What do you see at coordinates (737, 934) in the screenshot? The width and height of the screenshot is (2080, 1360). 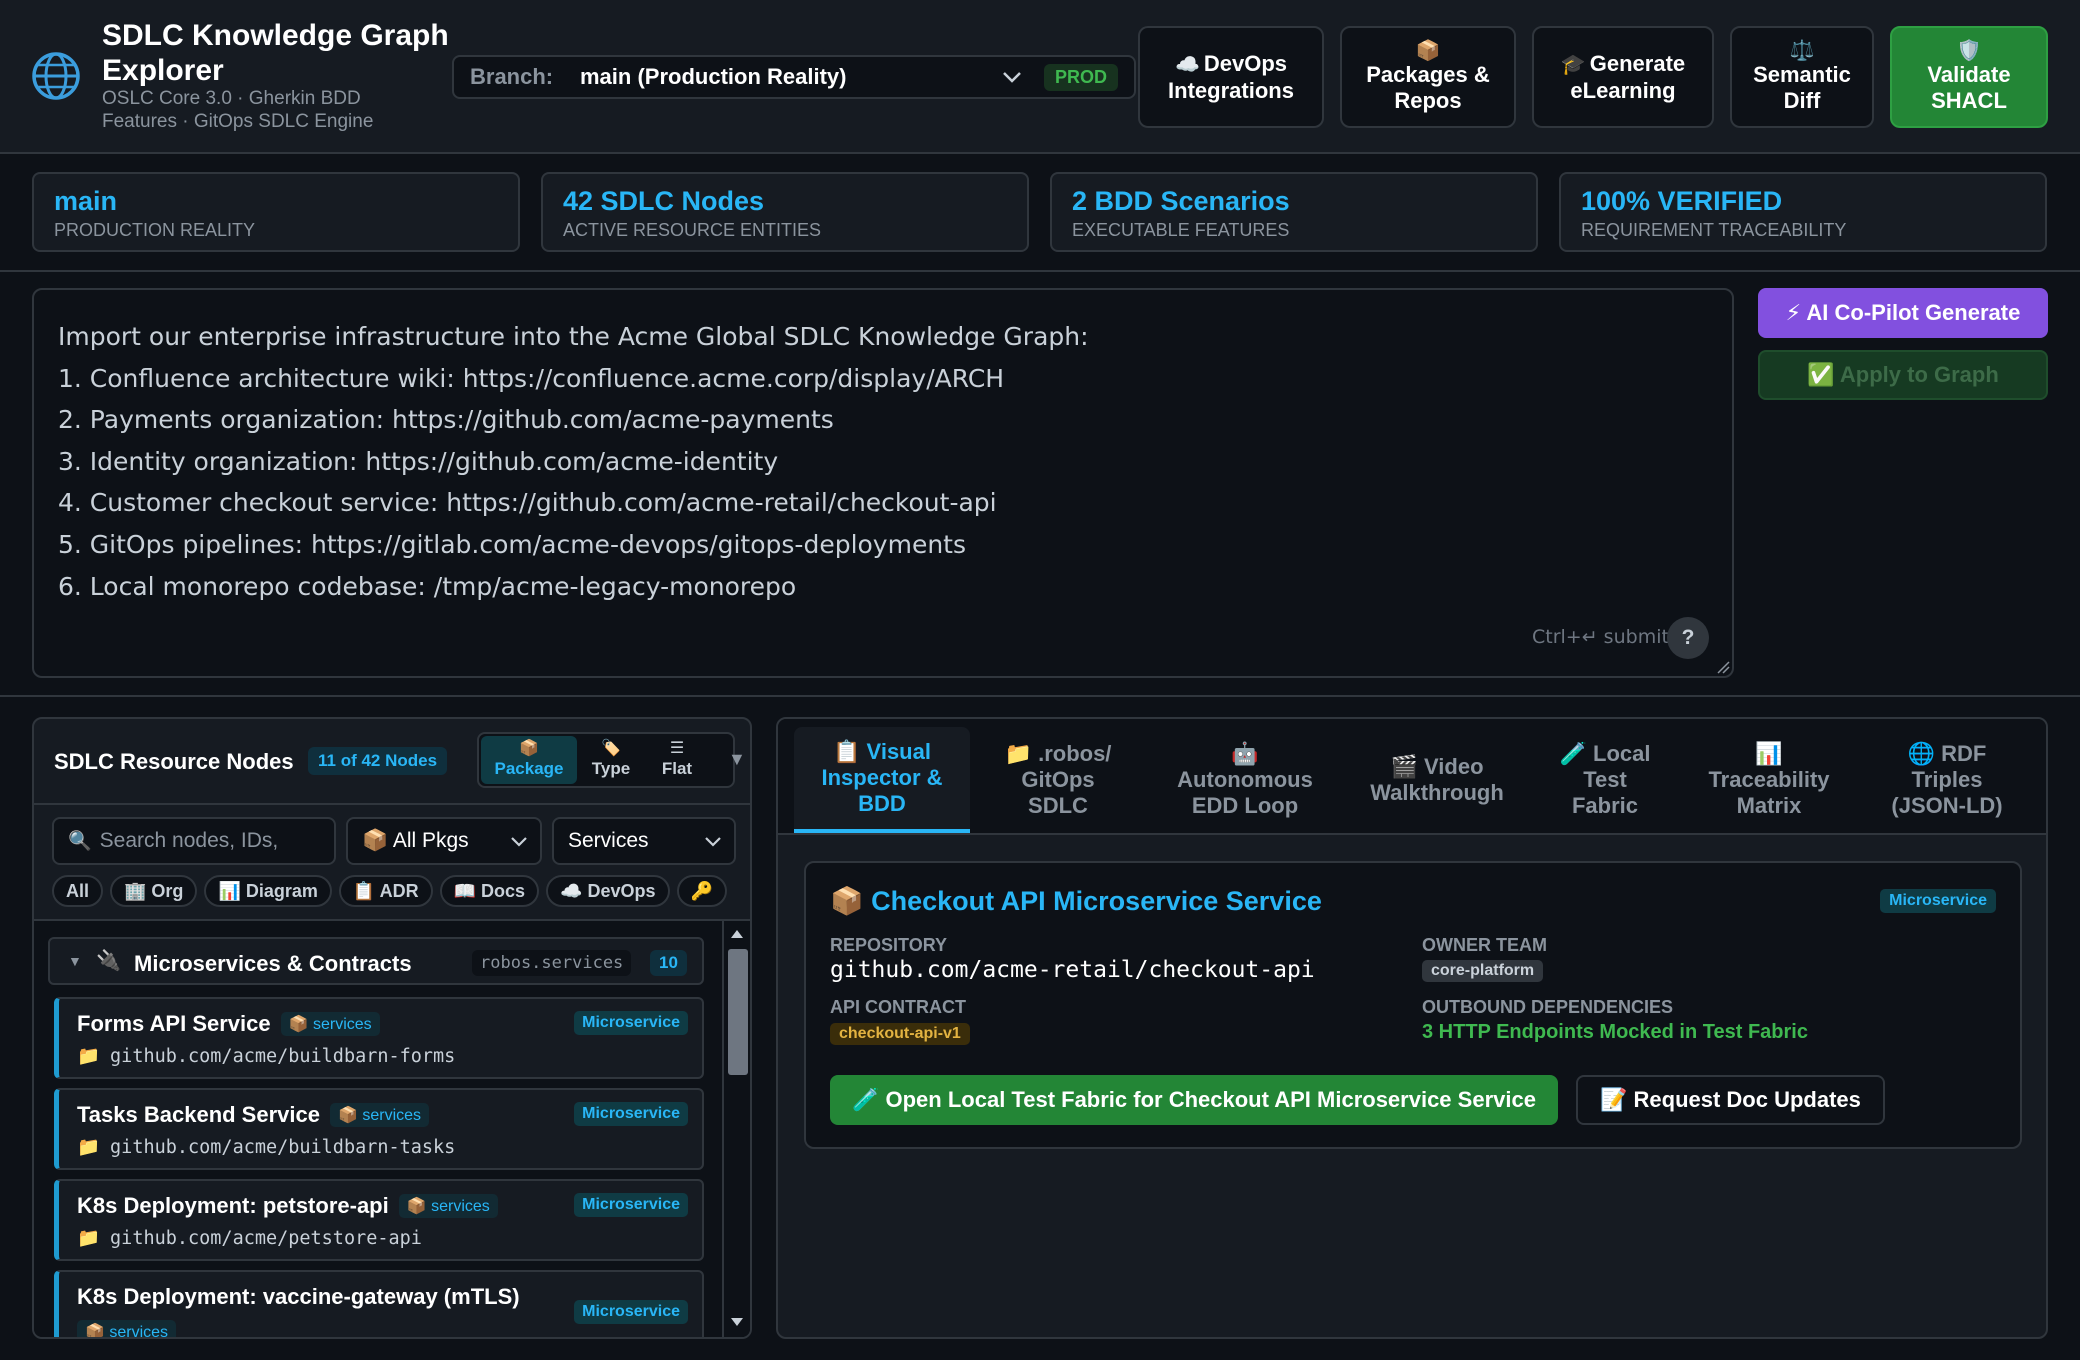 I see `scroll-up-icon` at bounding box center [737, 934].